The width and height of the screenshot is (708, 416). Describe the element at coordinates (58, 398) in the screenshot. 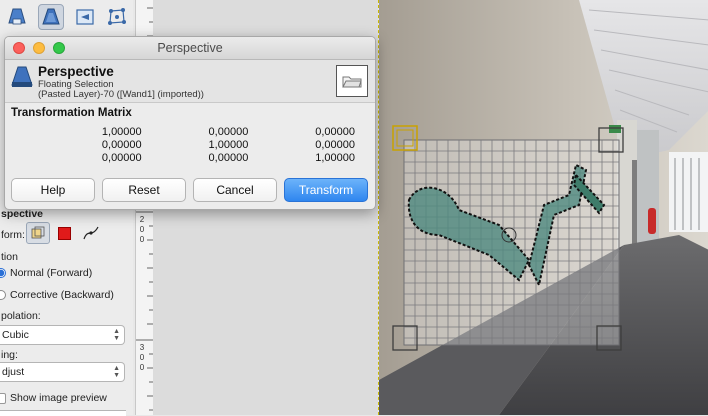

I see `show-preview-label: Show image preview` at that location.